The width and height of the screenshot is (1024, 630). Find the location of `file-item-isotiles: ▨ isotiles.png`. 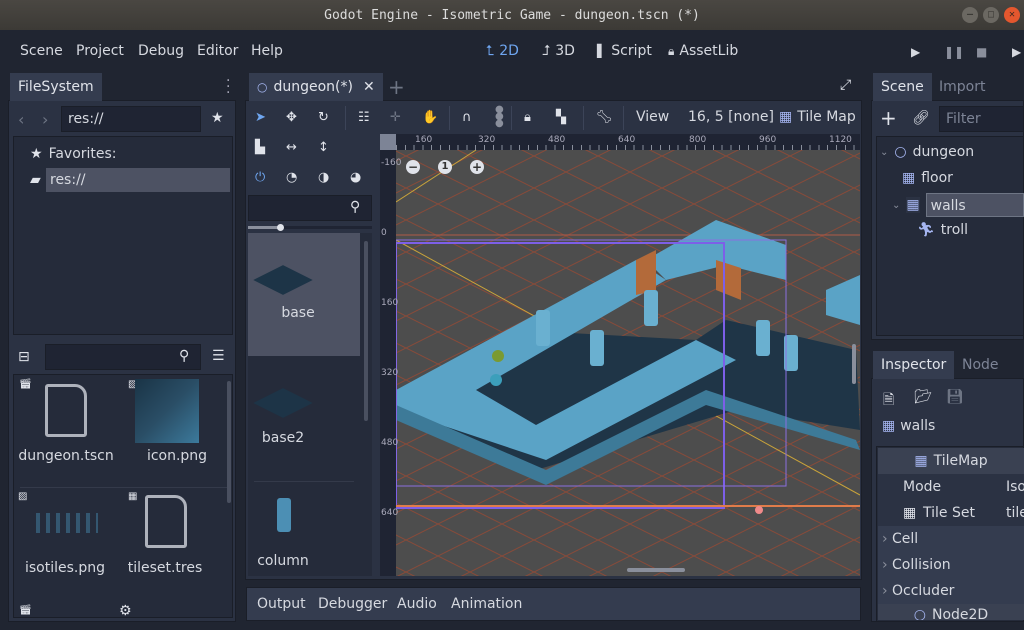

file-item-isotiles: ▨ isotiles.png is located at coordinates (69, 543).